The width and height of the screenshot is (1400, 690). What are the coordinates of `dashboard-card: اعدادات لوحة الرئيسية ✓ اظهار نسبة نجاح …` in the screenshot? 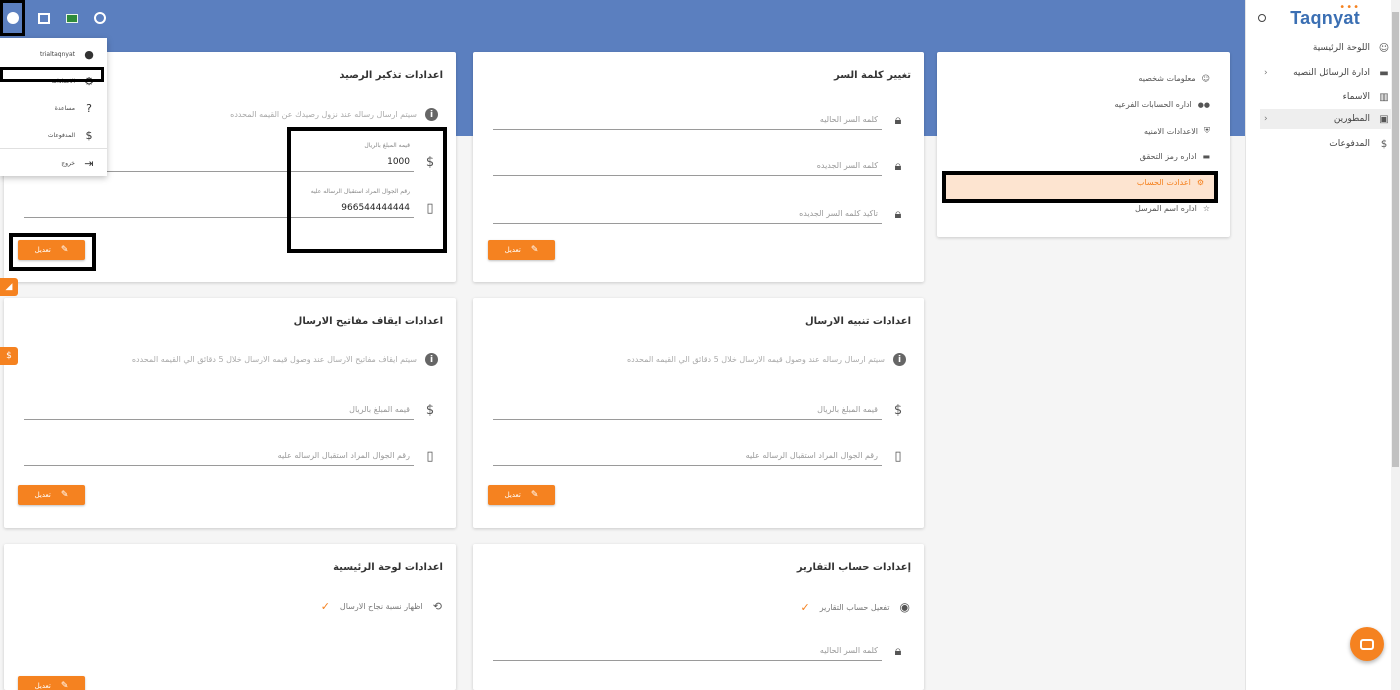 It's located at (230, 617).